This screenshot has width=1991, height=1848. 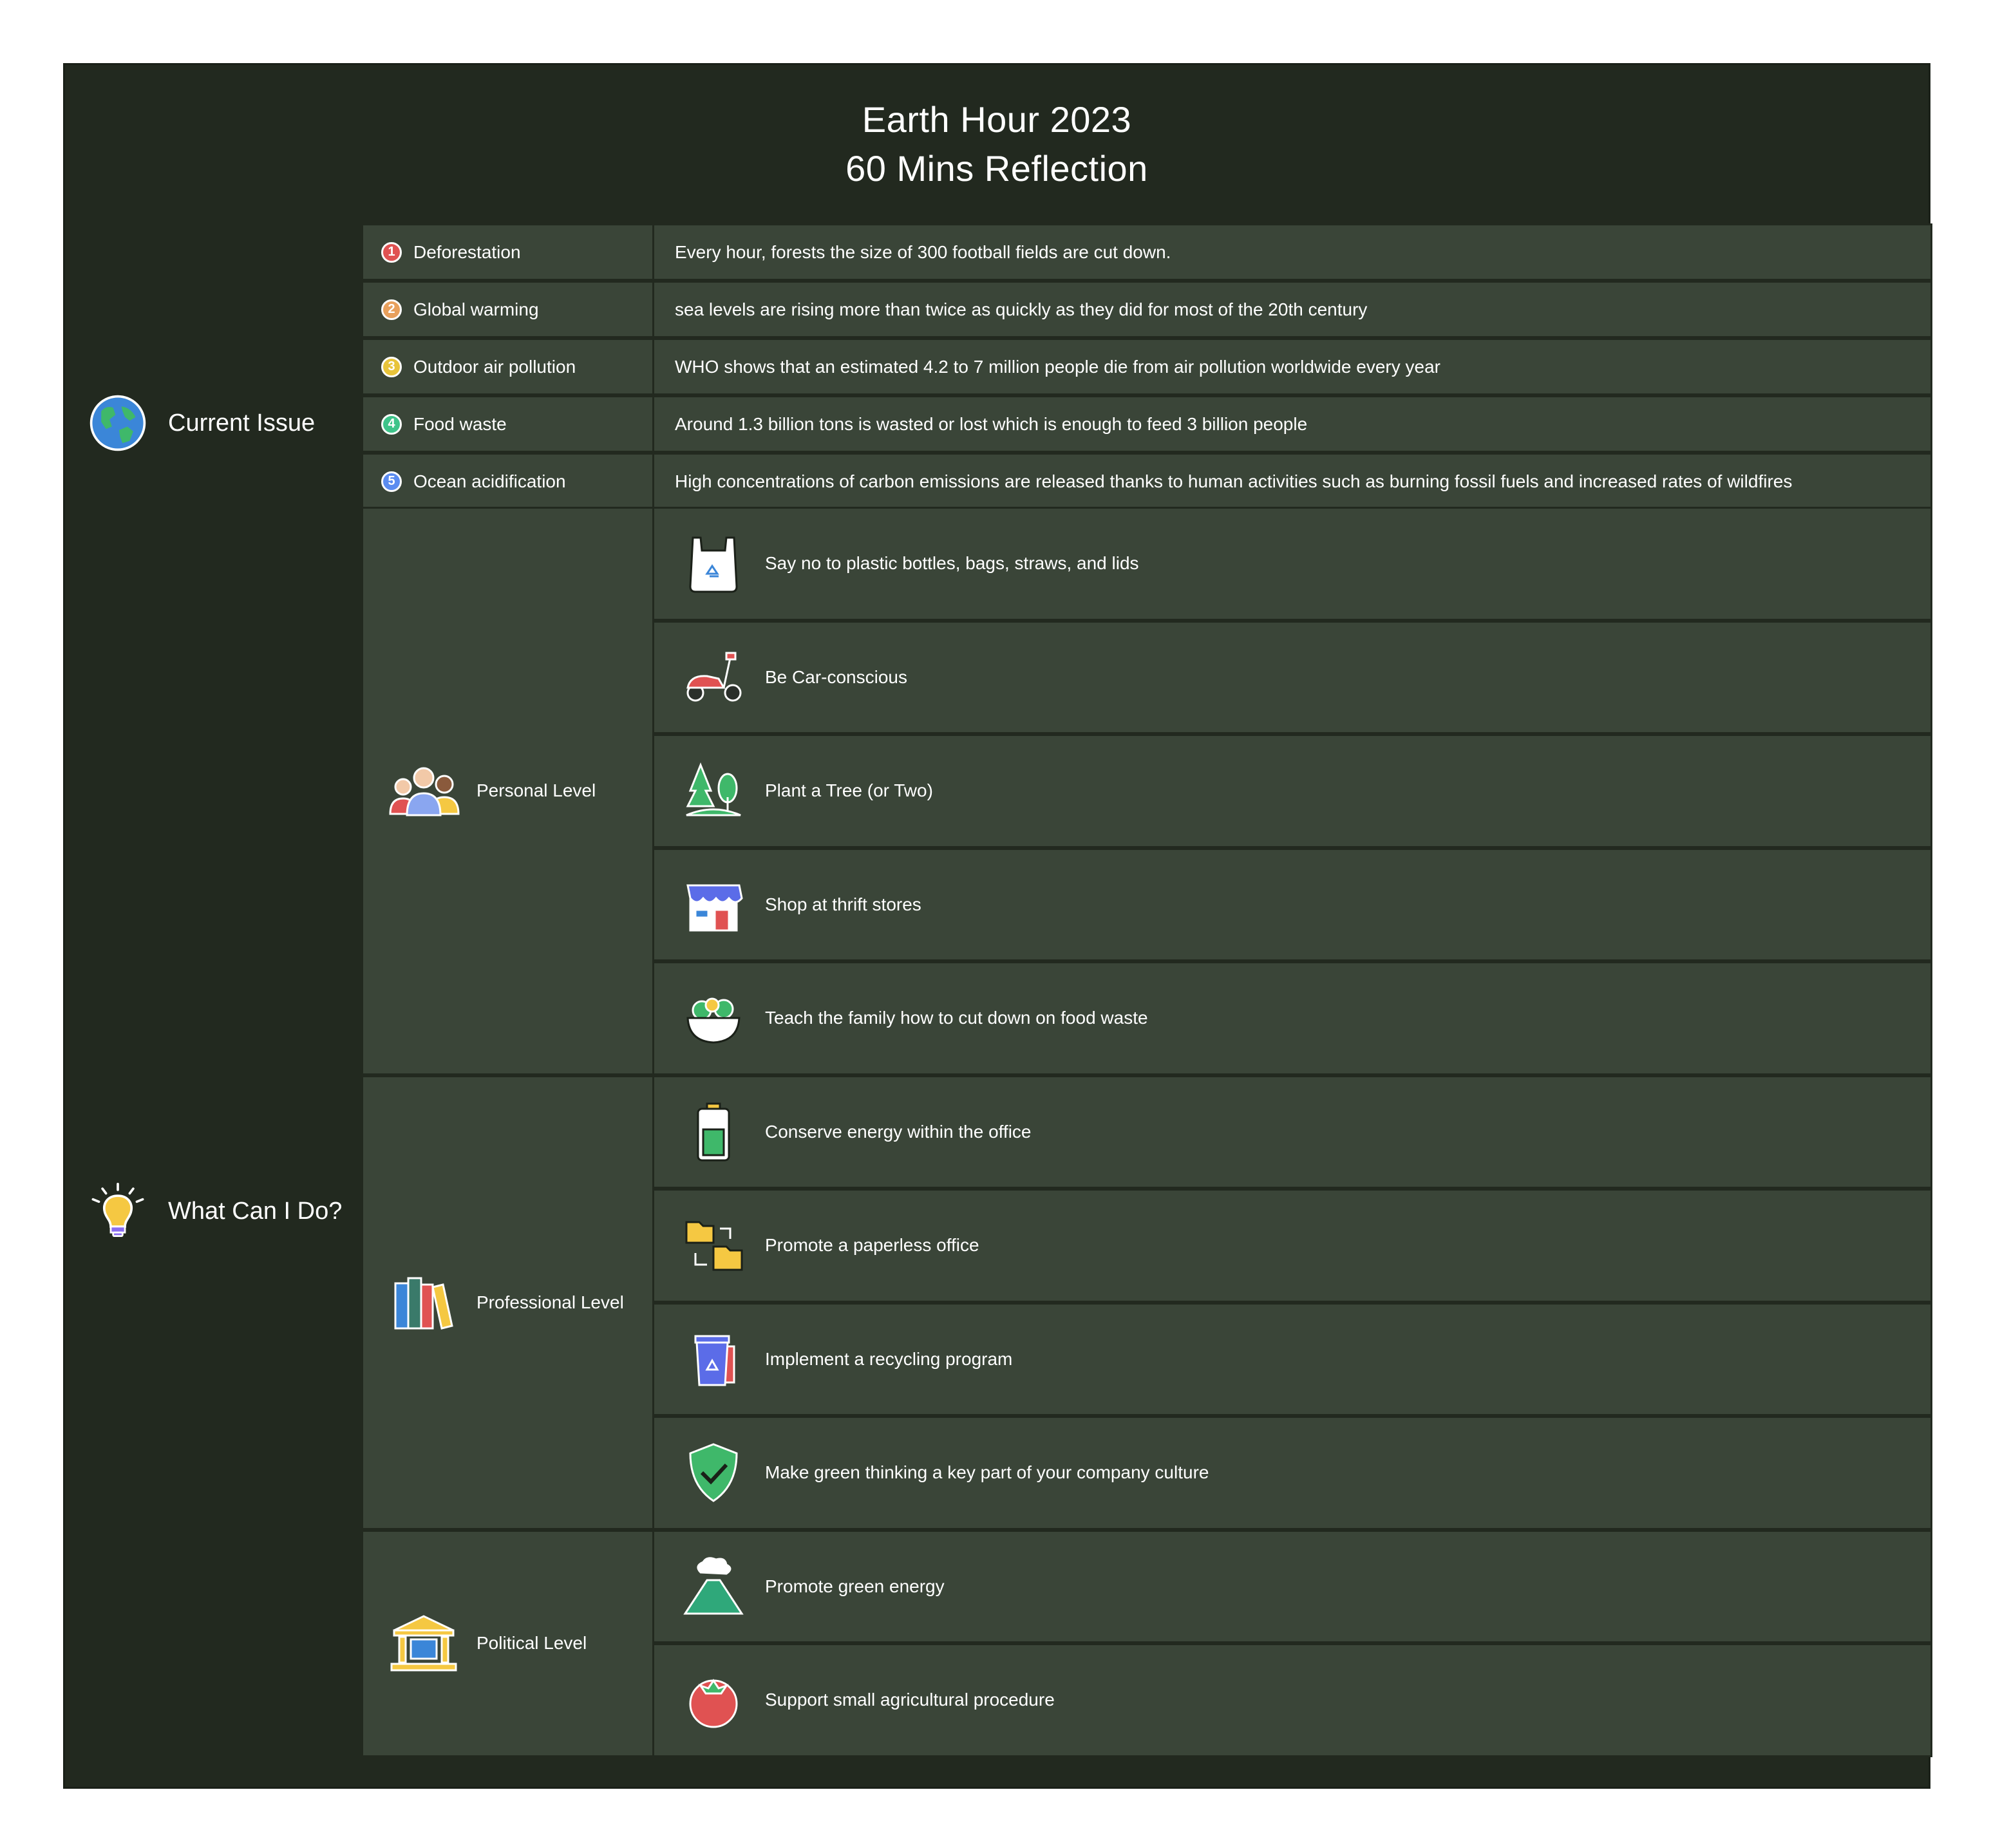 I want to click on volcano-icon, so click(x=713, y=1586).